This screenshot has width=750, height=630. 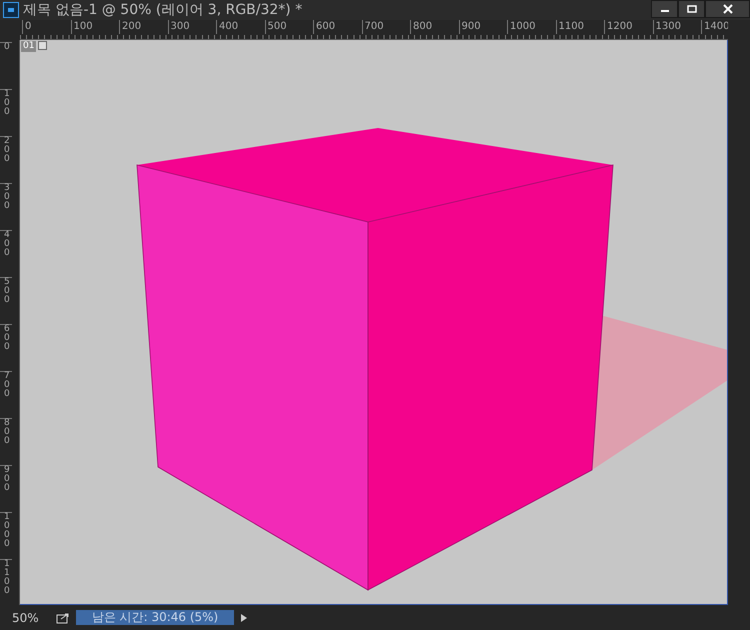 What do you see at coordinates (155, 617) in the screenshot?
I see `status-progress: 남은 시간: 30:46 (5%)` at bounding box center [155, 617].